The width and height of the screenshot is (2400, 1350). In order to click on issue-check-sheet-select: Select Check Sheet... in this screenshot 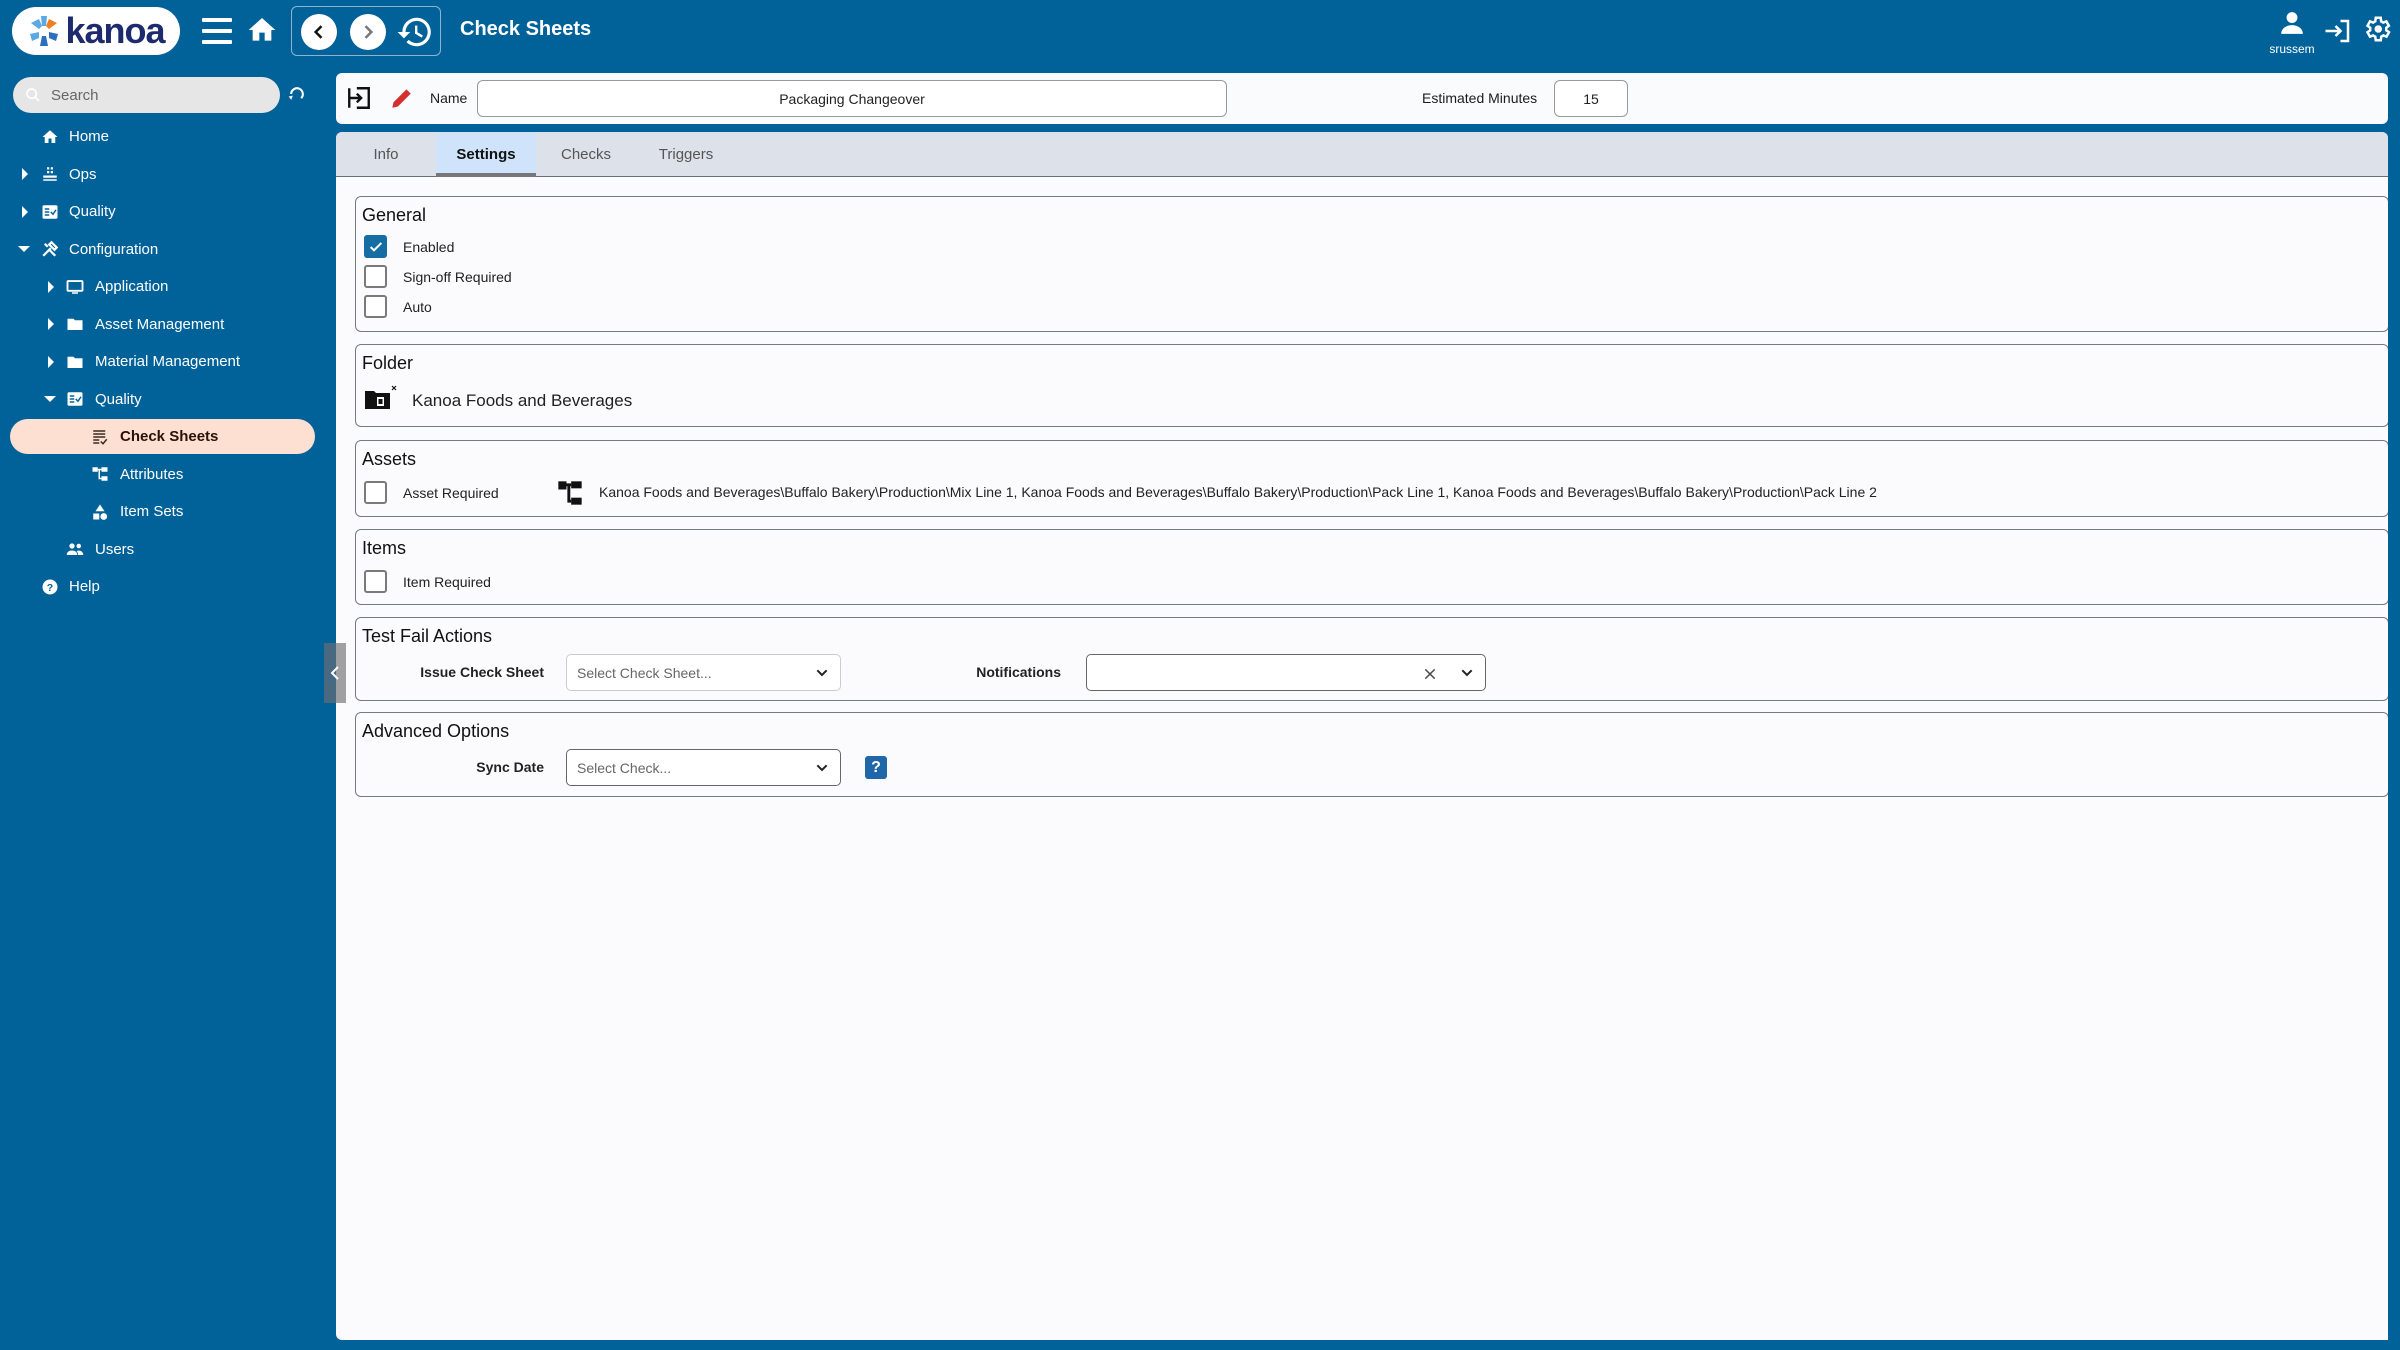, I will do `click(703, 672)`.